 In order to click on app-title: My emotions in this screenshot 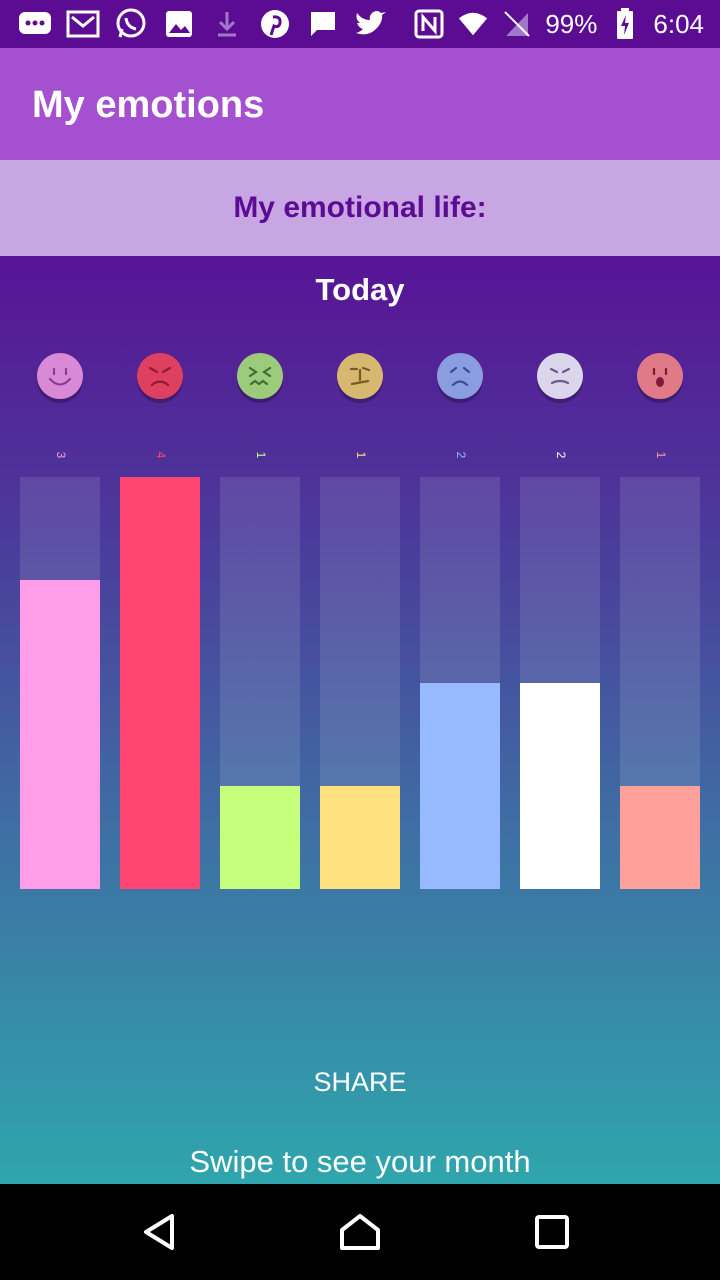, I will do `click(148, 105)`.